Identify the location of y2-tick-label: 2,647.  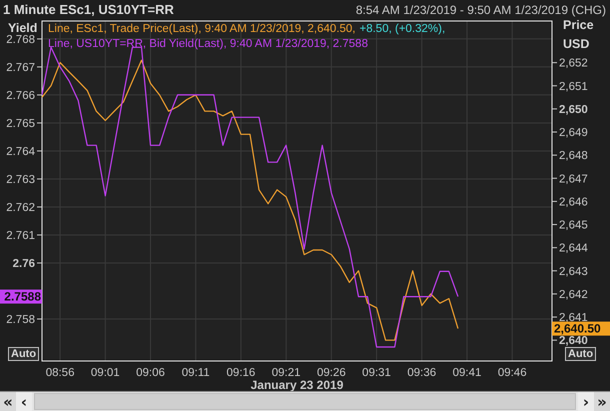
(573, 180).